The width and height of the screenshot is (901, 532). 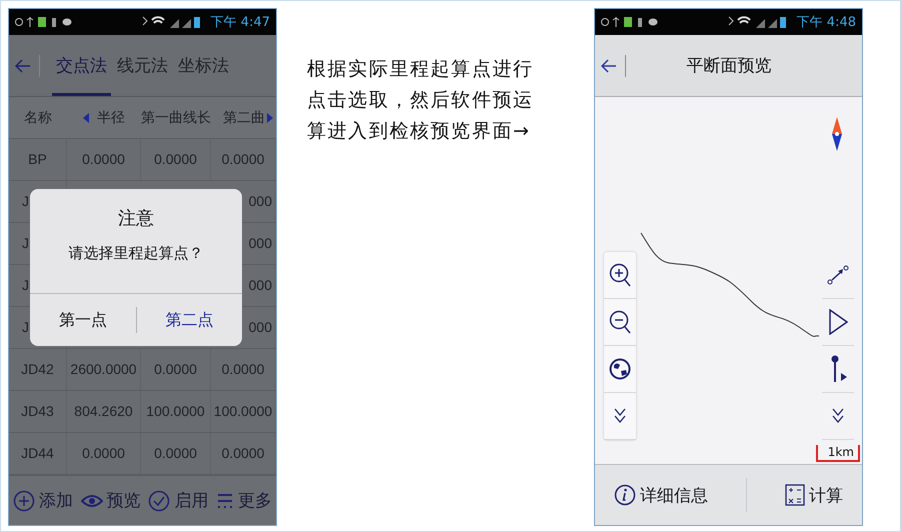 I want to click on toolbar-button: 添加, so click(x=42, y=500).